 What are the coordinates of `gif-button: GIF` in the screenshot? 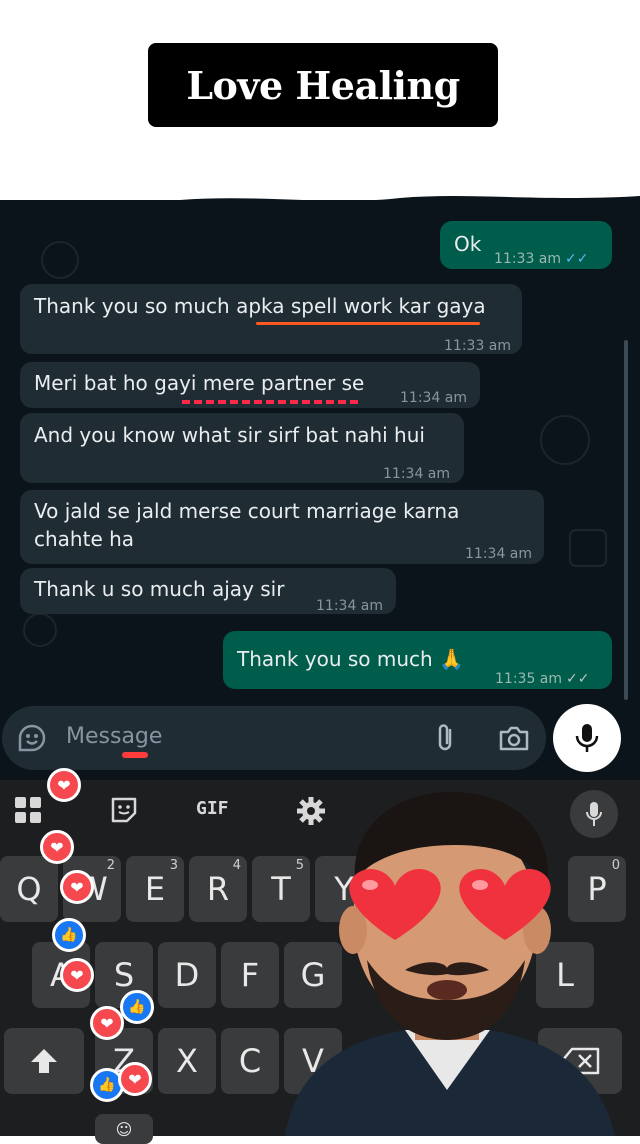 It's located at (212, 808).